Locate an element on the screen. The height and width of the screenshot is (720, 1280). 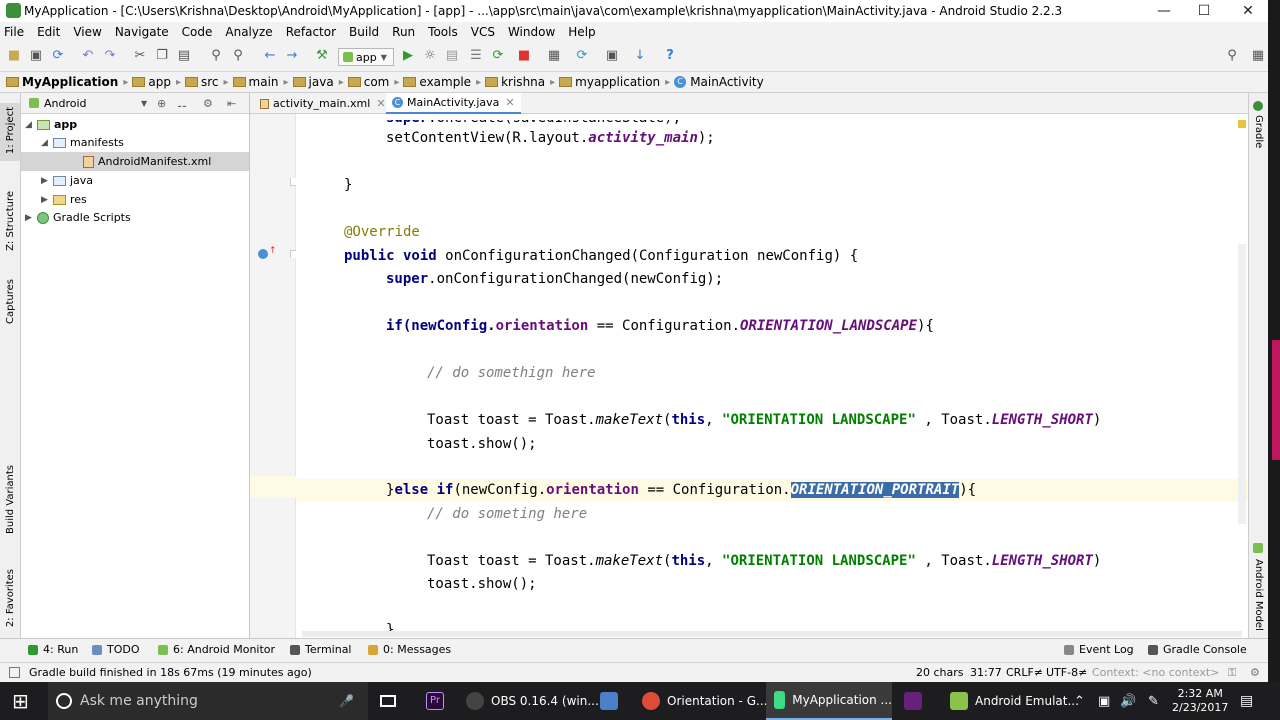
inspector-icon: ⚙ is located at coordinates (1255, 672).